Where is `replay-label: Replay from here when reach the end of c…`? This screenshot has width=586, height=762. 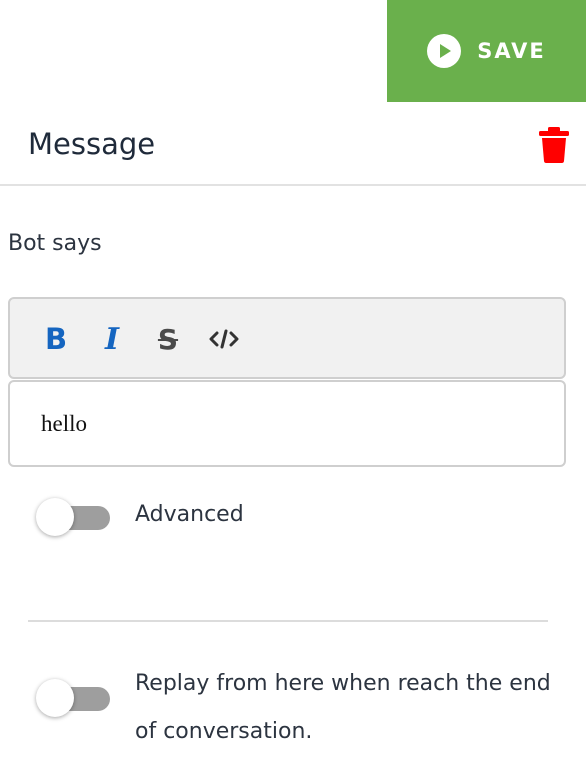 replay-label: Replay from here when reach the end of c… is located at coordinates (343, 707).